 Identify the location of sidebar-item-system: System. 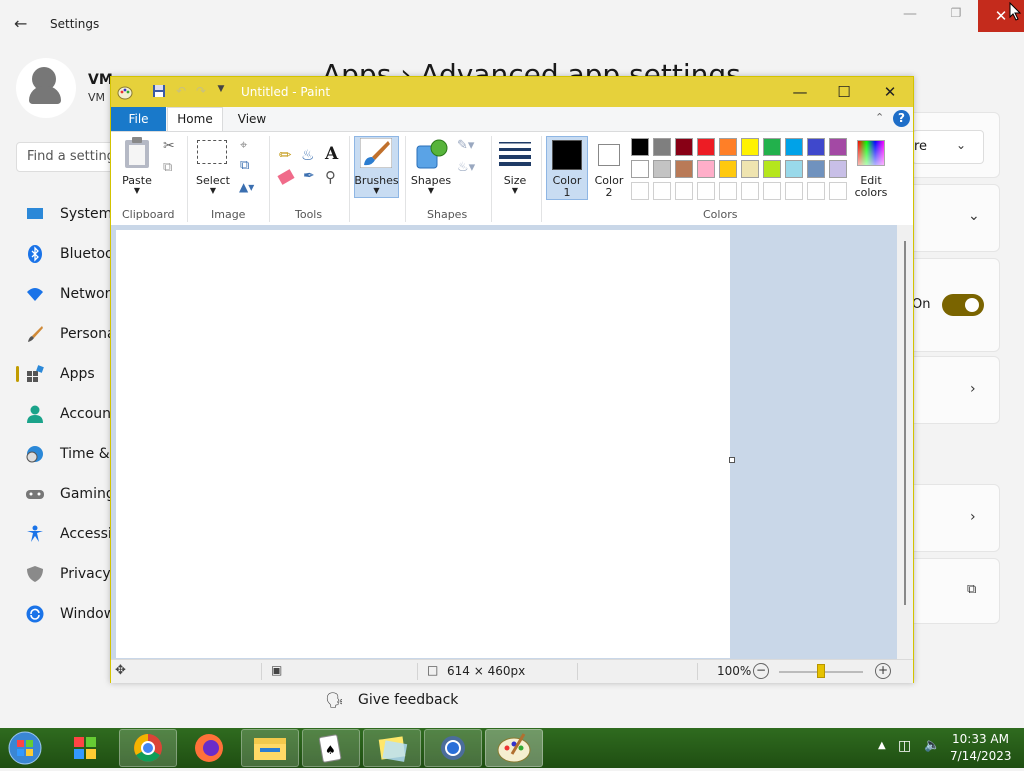
(66, 214).